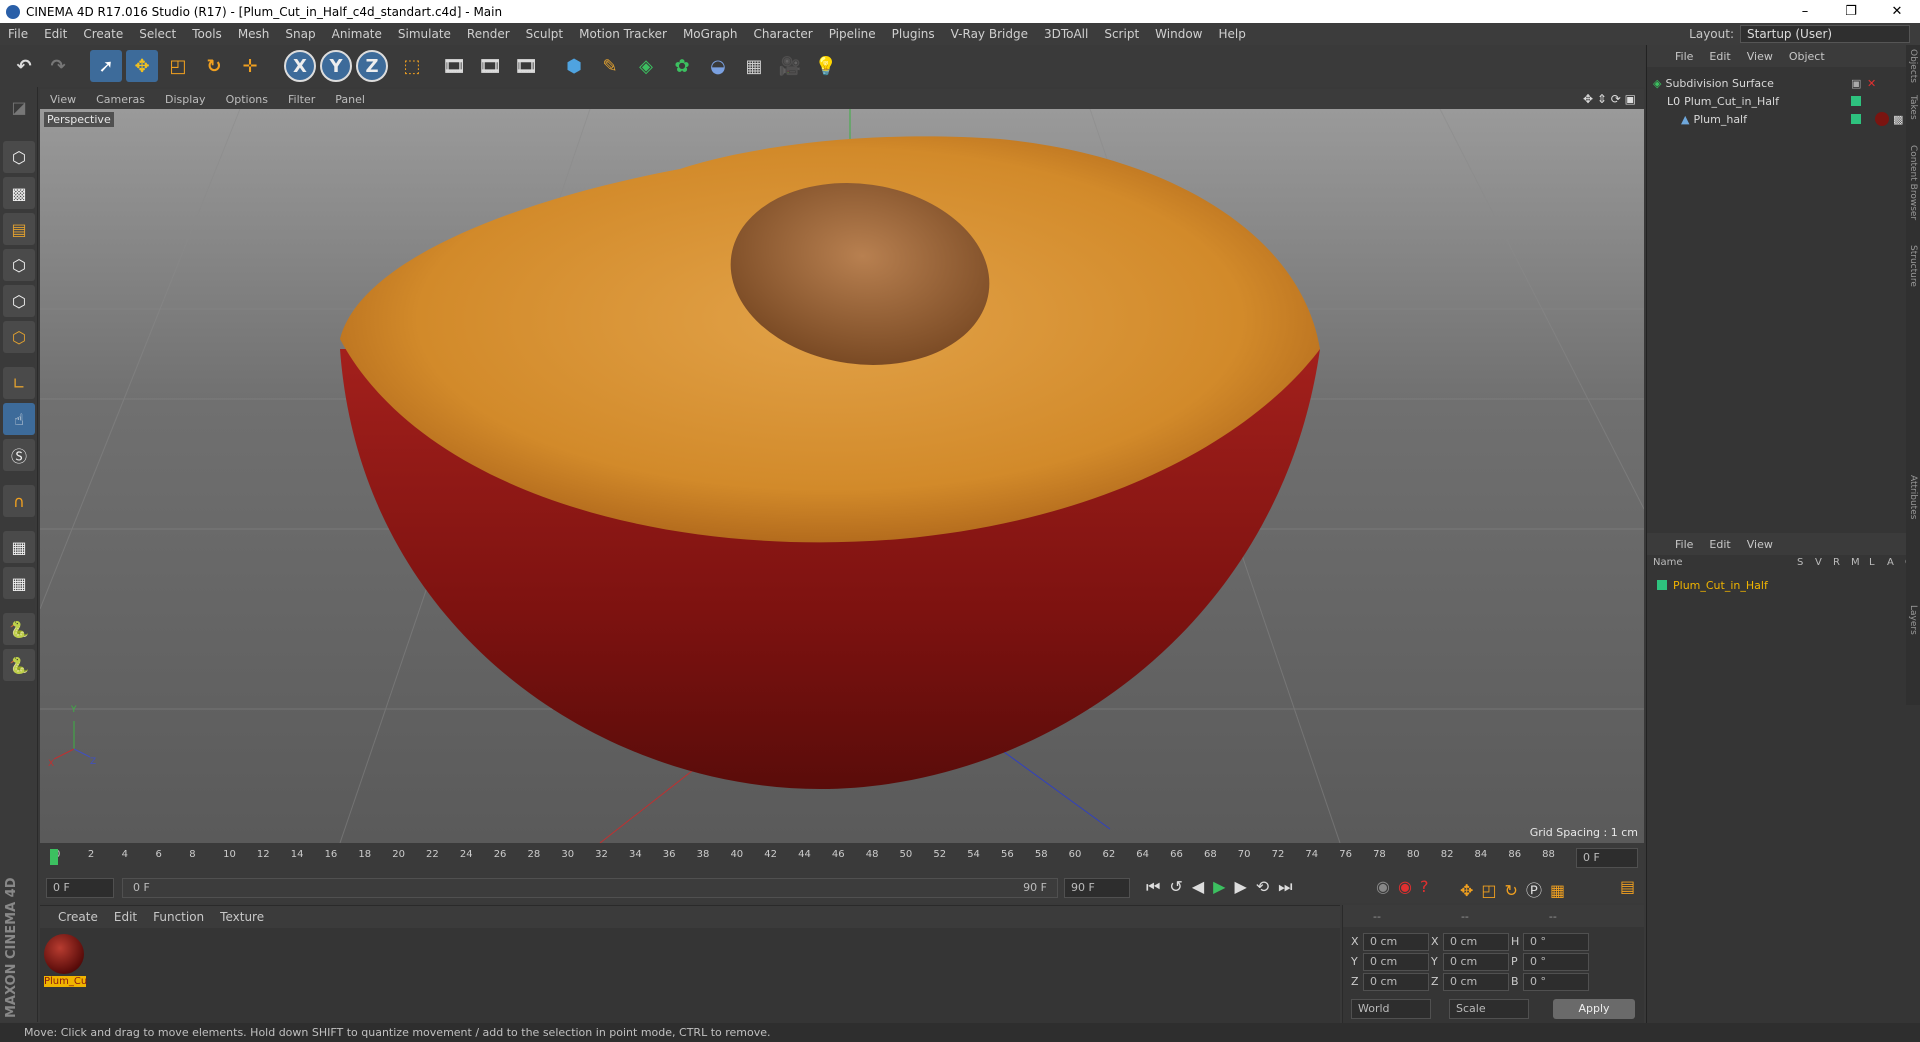  What do you see at coordinates (1760, 544) in the screenshot?
I see `layer-menu-view: View` at bounding box center [1760, 544].